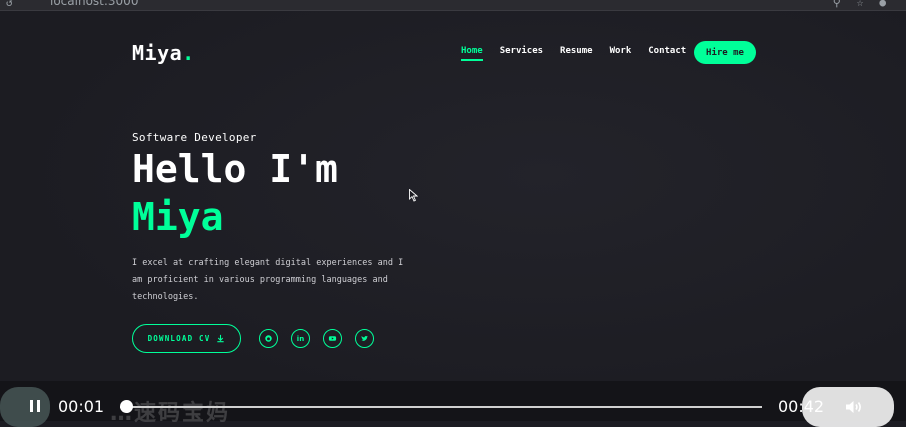 The width and height of the screenshot is (906, 427). I want to click on main-nav: Home Services Resume Work Contact, so click(573, 53).